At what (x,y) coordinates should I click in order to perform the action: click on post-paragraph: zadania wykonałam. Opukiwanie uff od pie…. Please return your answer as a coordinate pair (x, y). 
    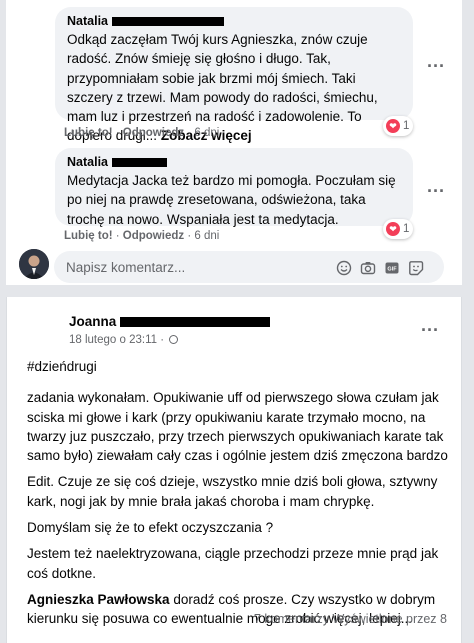
    Looking at the image, I should click on (237, 427).